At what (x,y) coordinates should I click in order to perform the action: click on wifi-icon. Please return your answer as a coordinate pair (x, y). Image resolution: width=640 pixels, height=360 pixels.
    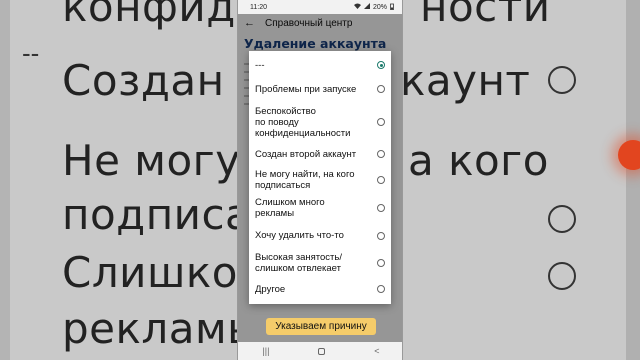
    Looking at the image, I should click on (357, 7).